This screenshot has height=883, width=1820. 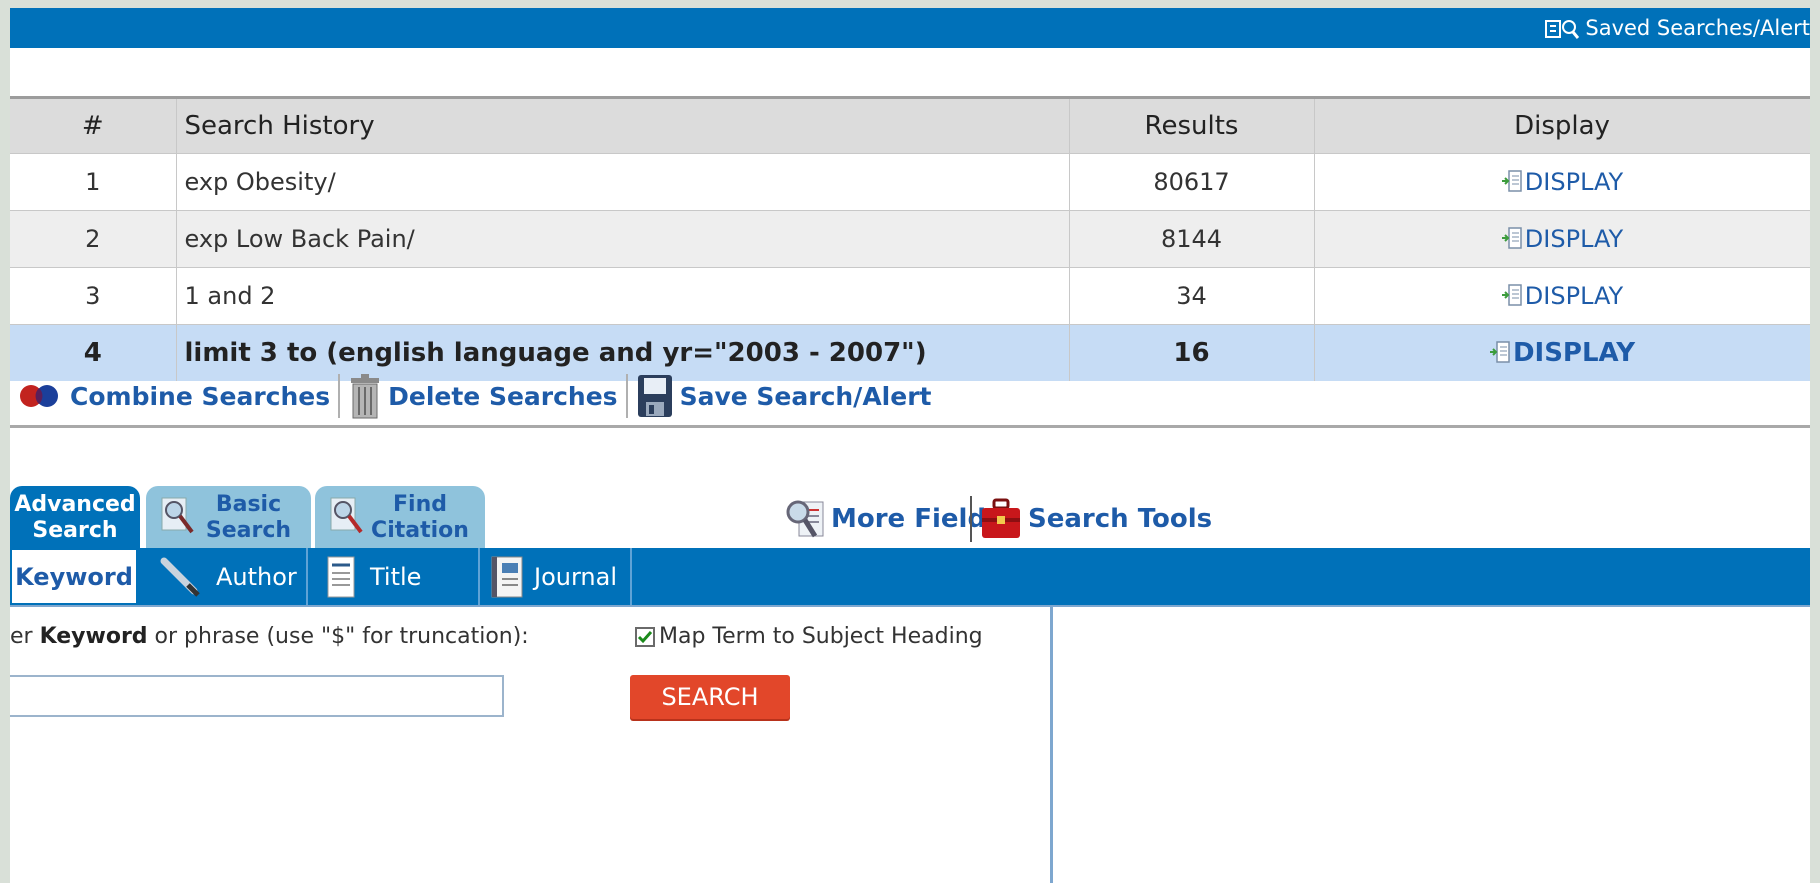 I want to click on subtab-title: Title, so click(x=394, y=576).